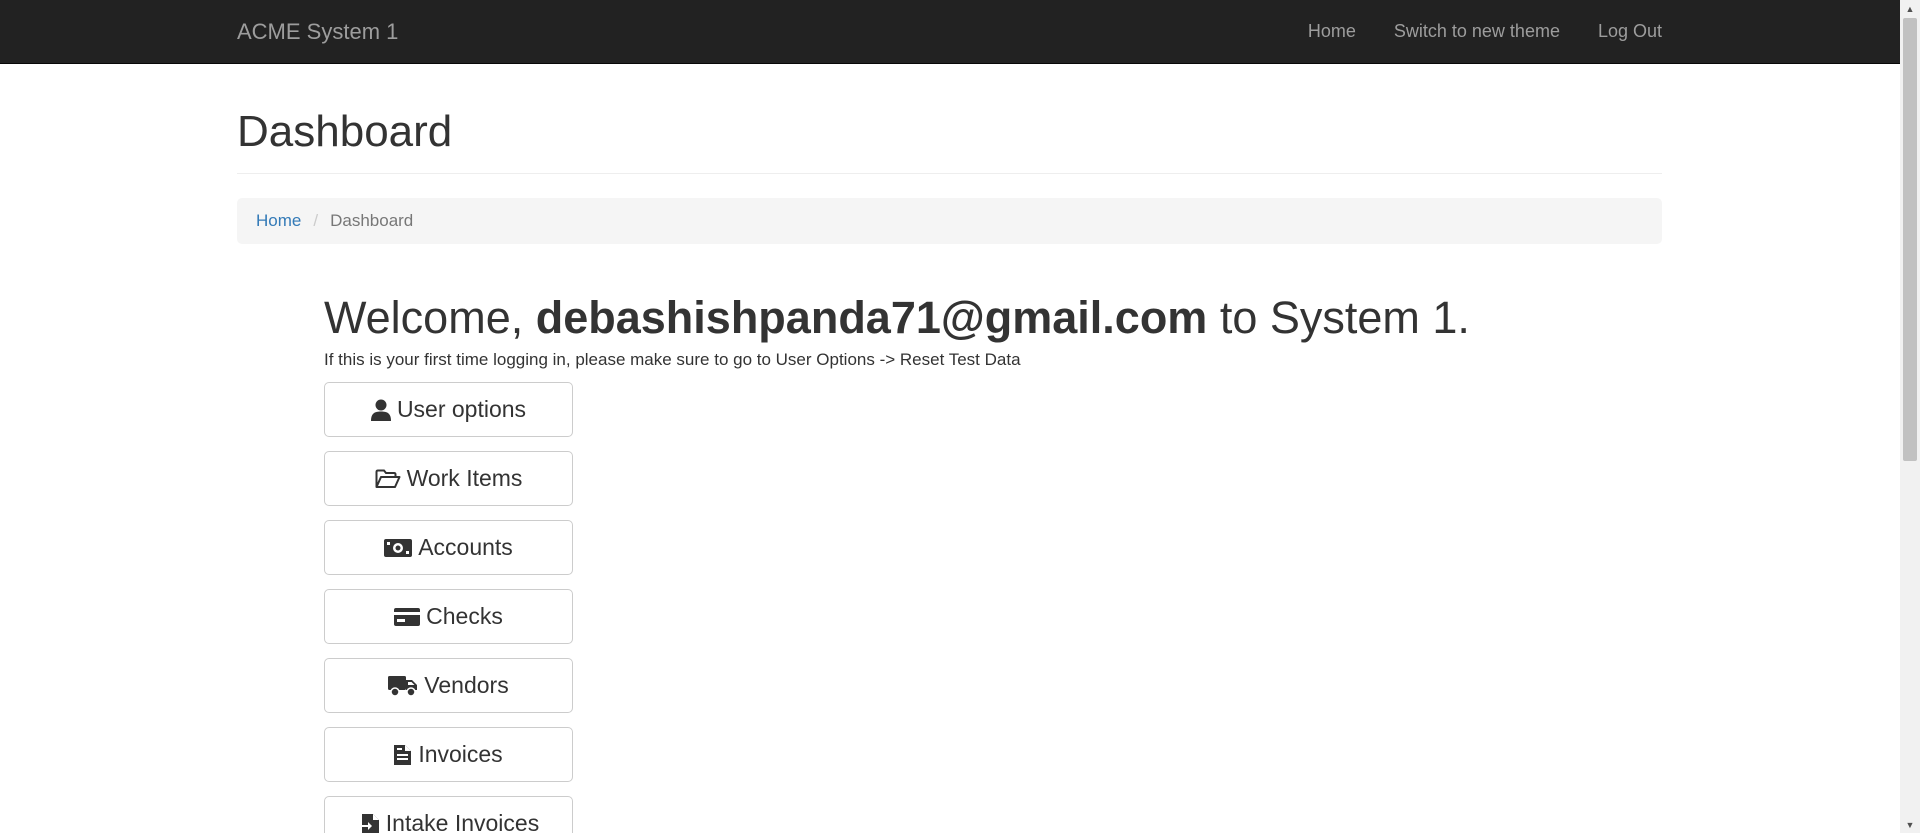 The width and height of the screenshot is (1920, 833). I want to click on checks-button: Checks, so click(448, 616).